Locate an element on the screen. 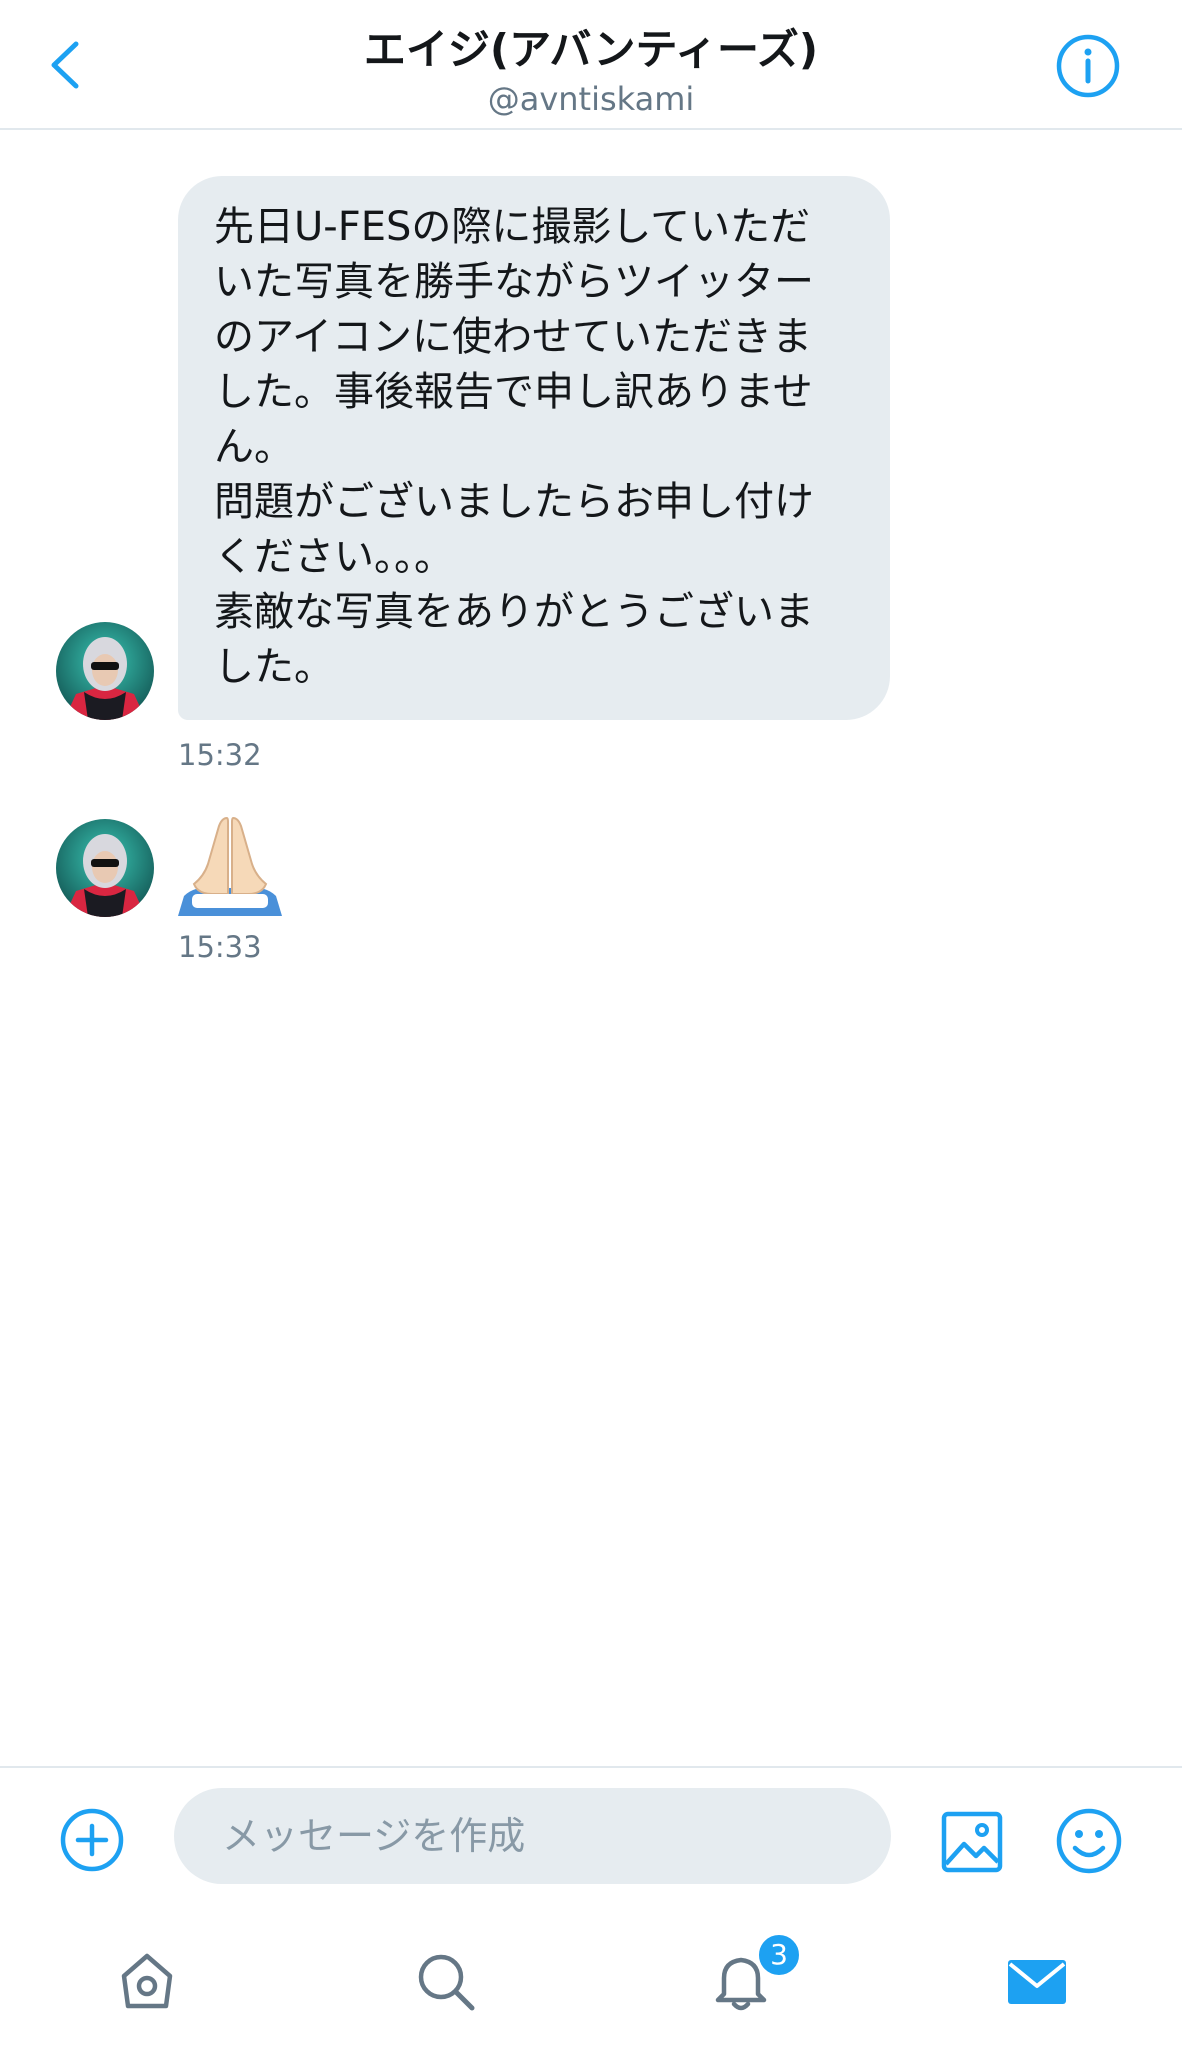 Image resolution: width=1182 pixels, height=2048 pixels. home-icon is located at coordinates (147, 1981).